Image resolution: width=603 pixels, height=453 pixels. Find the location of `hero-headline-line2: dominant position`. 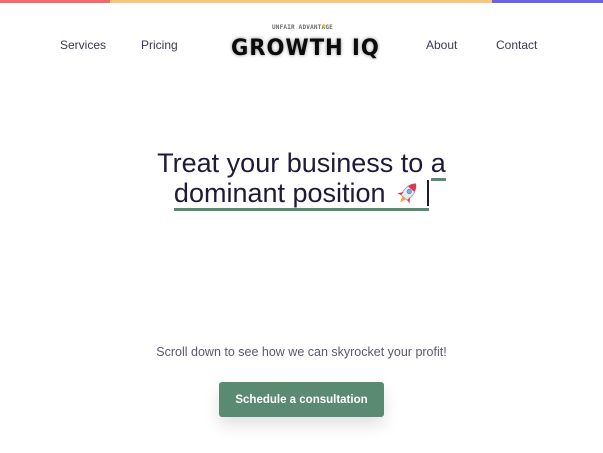

hero-headline-line2: dominant position is located at coordinates (279, 193).